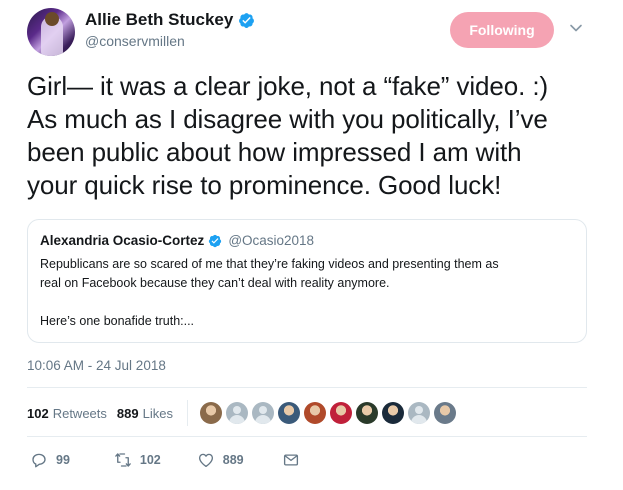 This screenshot has height=490, width=623. What do you see at coordinates (170, 41) in the screenshot?
I see `author-handle: @conservmillen` at bounding box center [170, 41].